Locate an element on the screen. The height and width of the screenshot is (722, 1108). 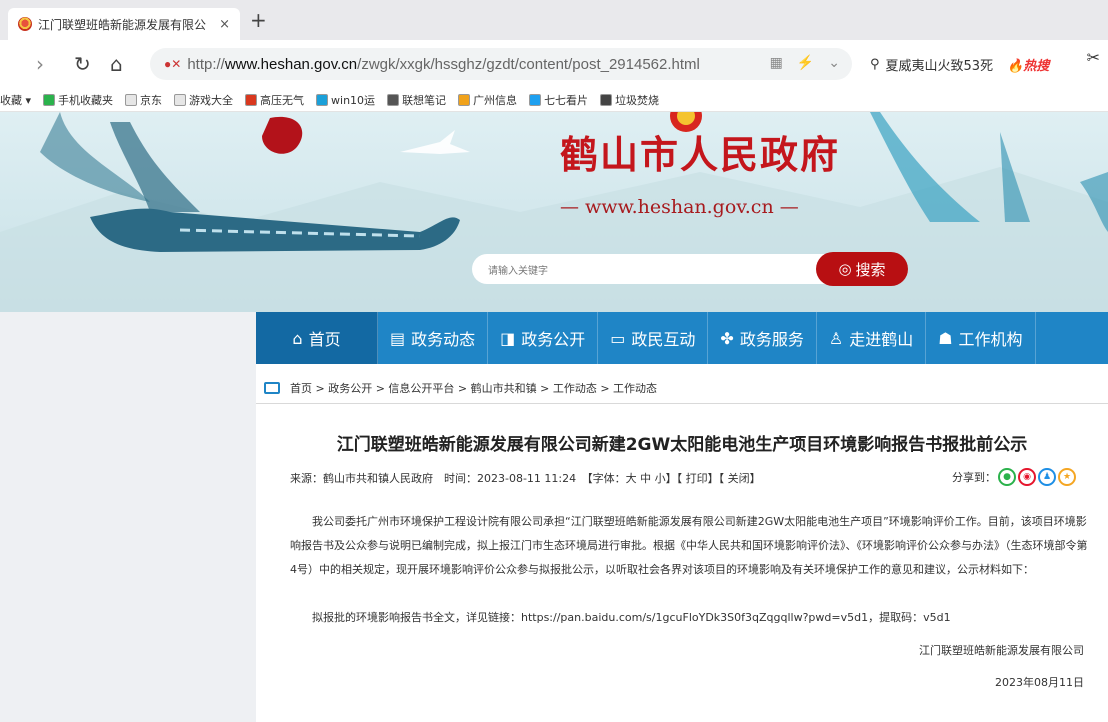
reload-icon: ↻ is located at coordinates (82, 64).